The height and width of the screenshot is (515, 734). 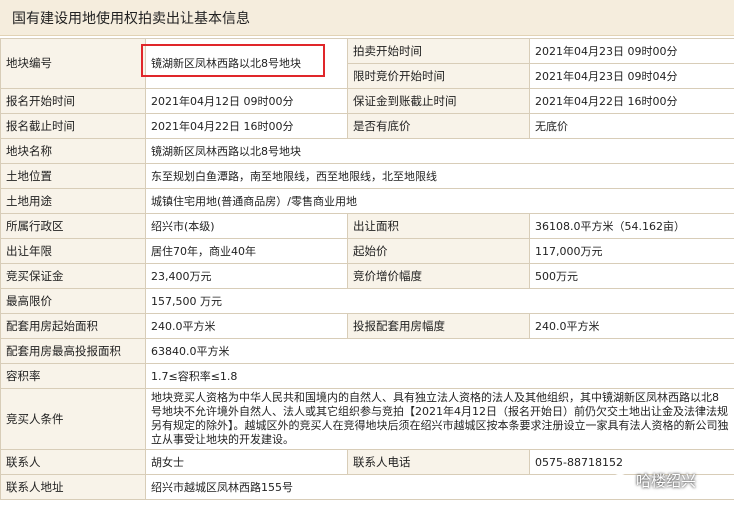 I want to click on term-value: 居住70年，商业40年, so click(x=246, y=251).